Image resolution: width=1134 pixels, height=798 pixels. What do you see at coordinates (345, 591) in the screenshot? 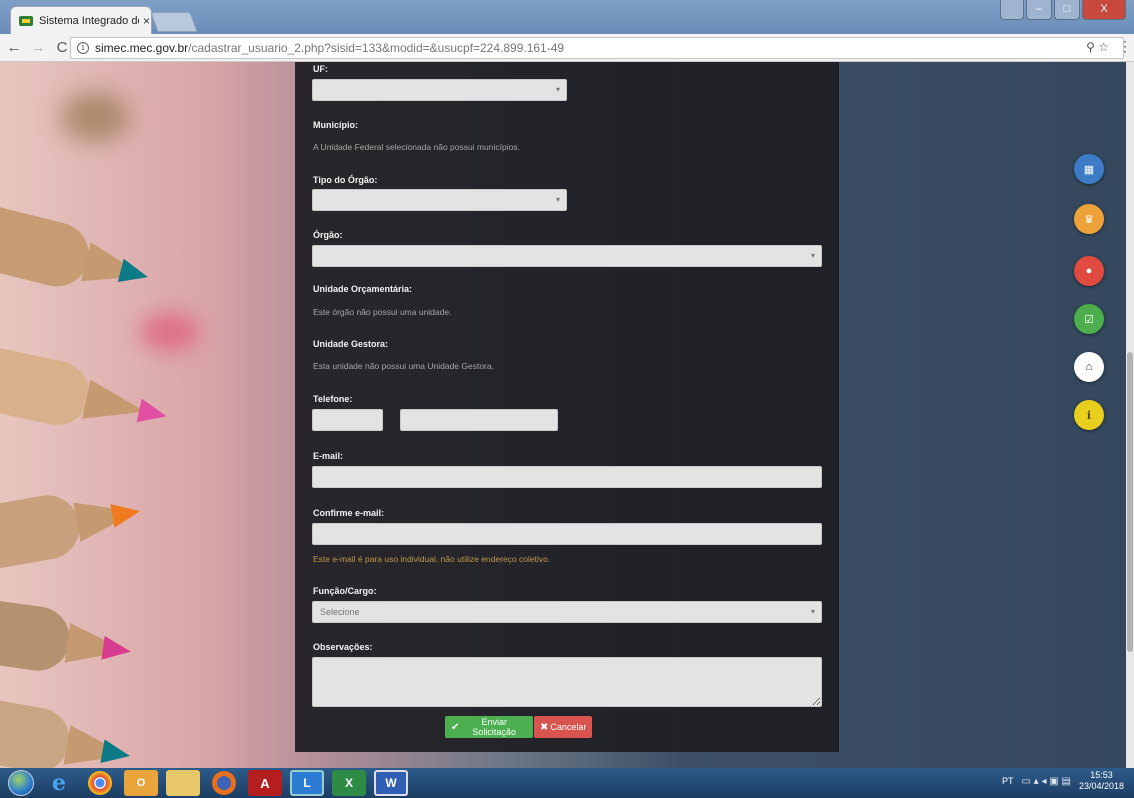
I see `funcao-label: Função/Cargo:` at bounding box center [345, 591].